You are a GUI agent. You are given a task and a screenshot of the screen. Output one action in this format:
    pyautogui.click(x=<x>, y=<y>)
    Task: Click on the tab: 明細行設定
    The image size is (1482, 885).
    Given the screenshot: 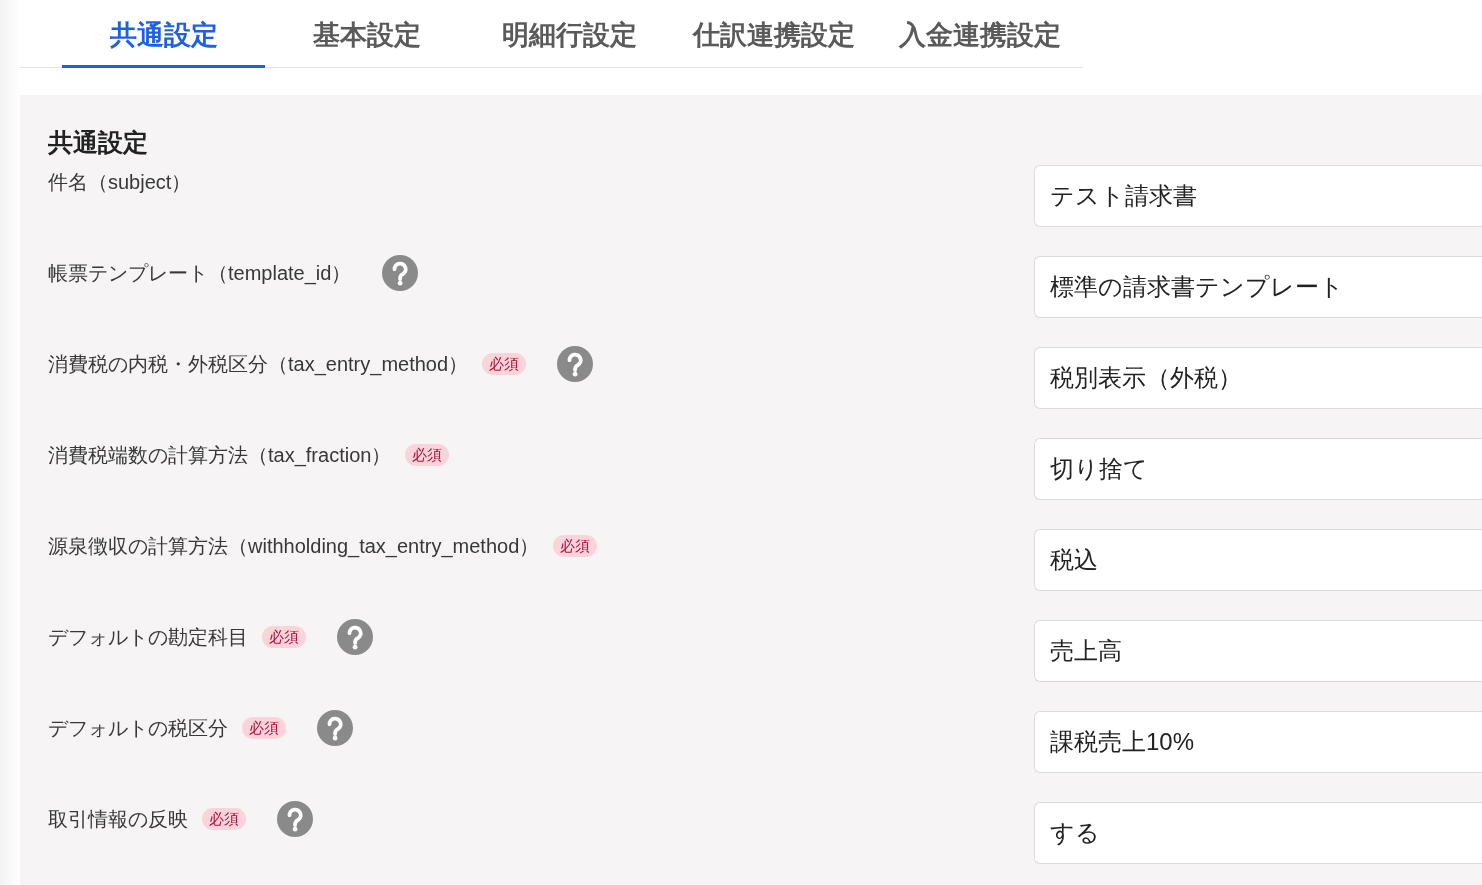 What is the action you would take?
    pyautogui.click(x=569, y=34)
    